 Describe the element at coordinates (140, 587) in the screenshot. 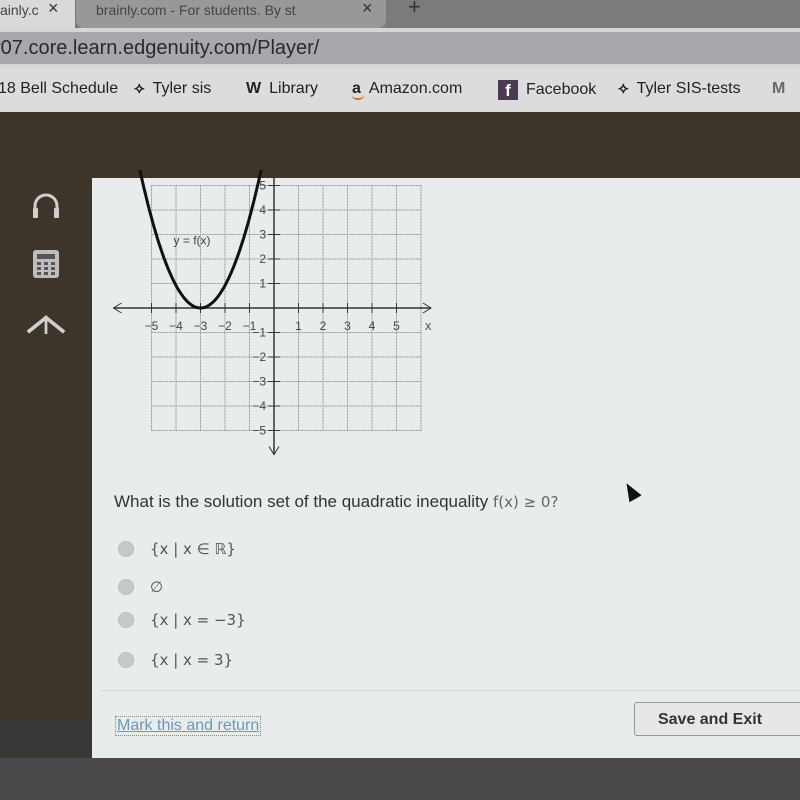

I see `answer-option: ∅` at that location.